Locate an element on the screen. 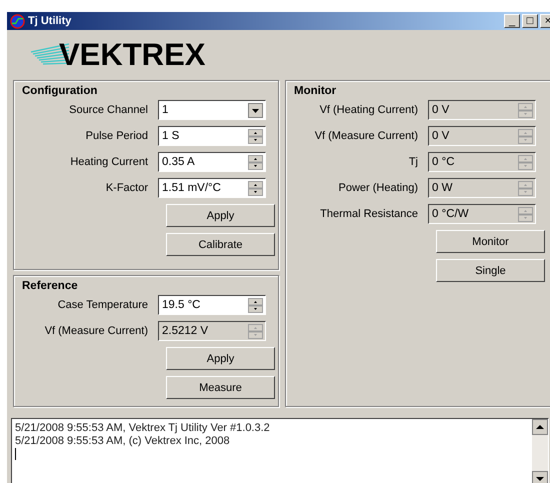  field-label: Case Temperature is located at coordinates (102, 305).